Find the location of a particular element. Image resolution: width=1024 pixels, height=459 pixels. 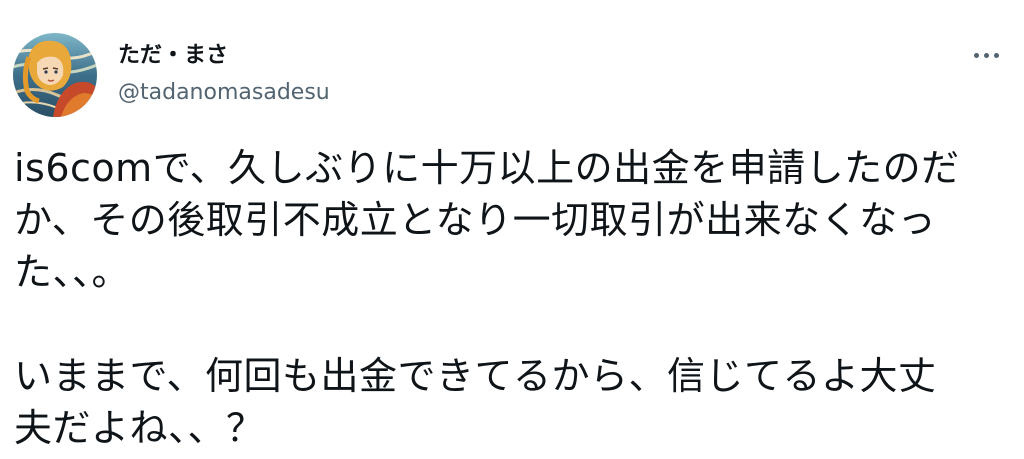

tweet-text-line: いままで、何回も出金できてるから、信じてるよ大丈 is located at coordinates (475, 376).